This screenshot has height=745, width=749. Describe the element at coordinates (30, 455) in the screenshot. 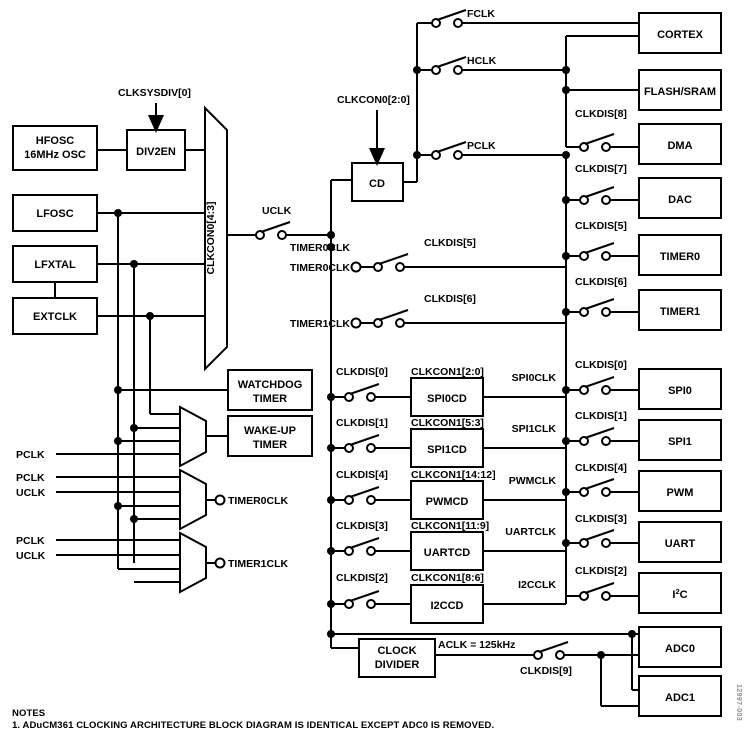

I see `wakeup-pclk-label: PCLK` at that location.